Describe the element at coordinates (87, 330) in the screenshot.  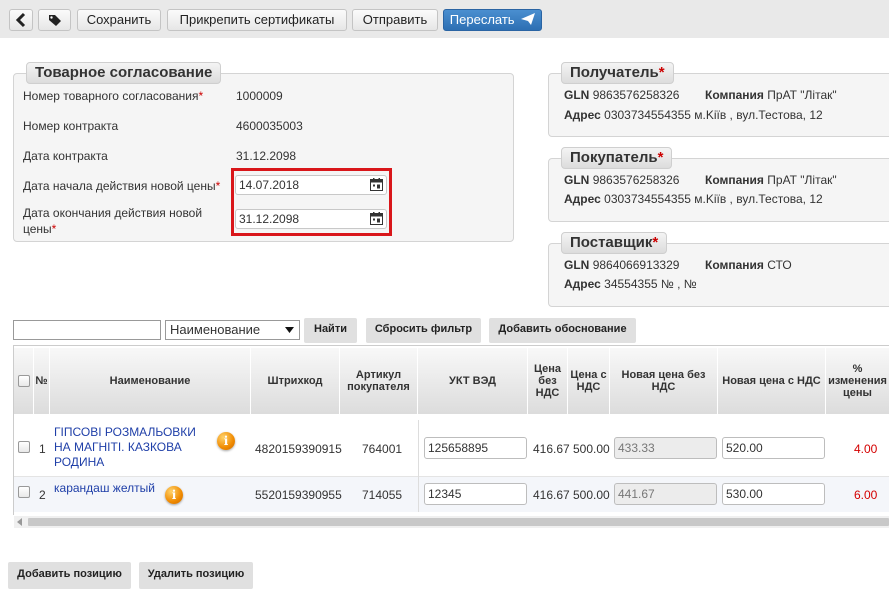
I see `search-input` at that location.